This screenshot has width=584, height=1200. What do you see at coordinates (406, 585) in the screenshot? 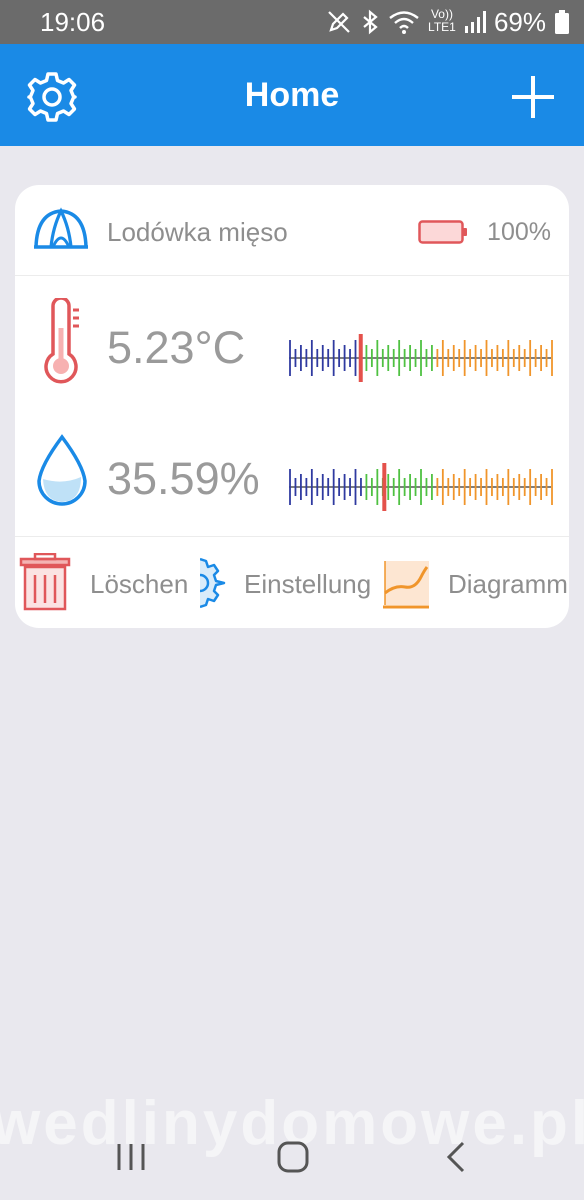
I see `line-chart-icon` at bounding box center [406, 585].